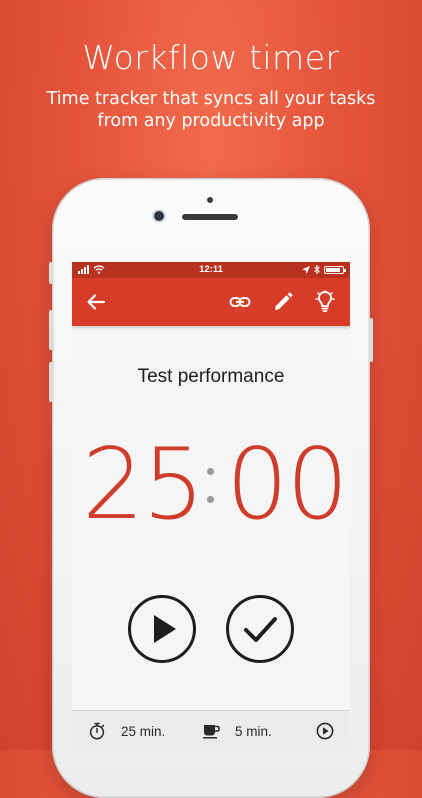 The image size is (422, 798). What do you see at coordinates (159, 216) in the screenshot?
I see `front-camera` at bounding box center [159, 216].